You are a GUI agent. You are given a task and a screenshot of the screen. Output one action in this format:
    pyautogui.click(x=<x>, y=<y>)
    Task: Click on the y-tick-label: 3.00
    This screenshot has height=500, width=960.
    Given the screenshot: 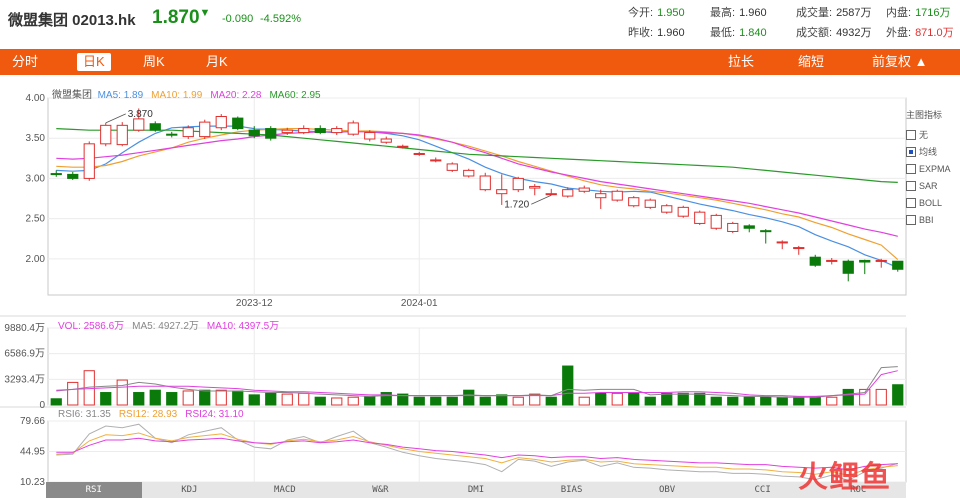 What is the action you would take?
    pyautogui.click(x=36, y=178)
    